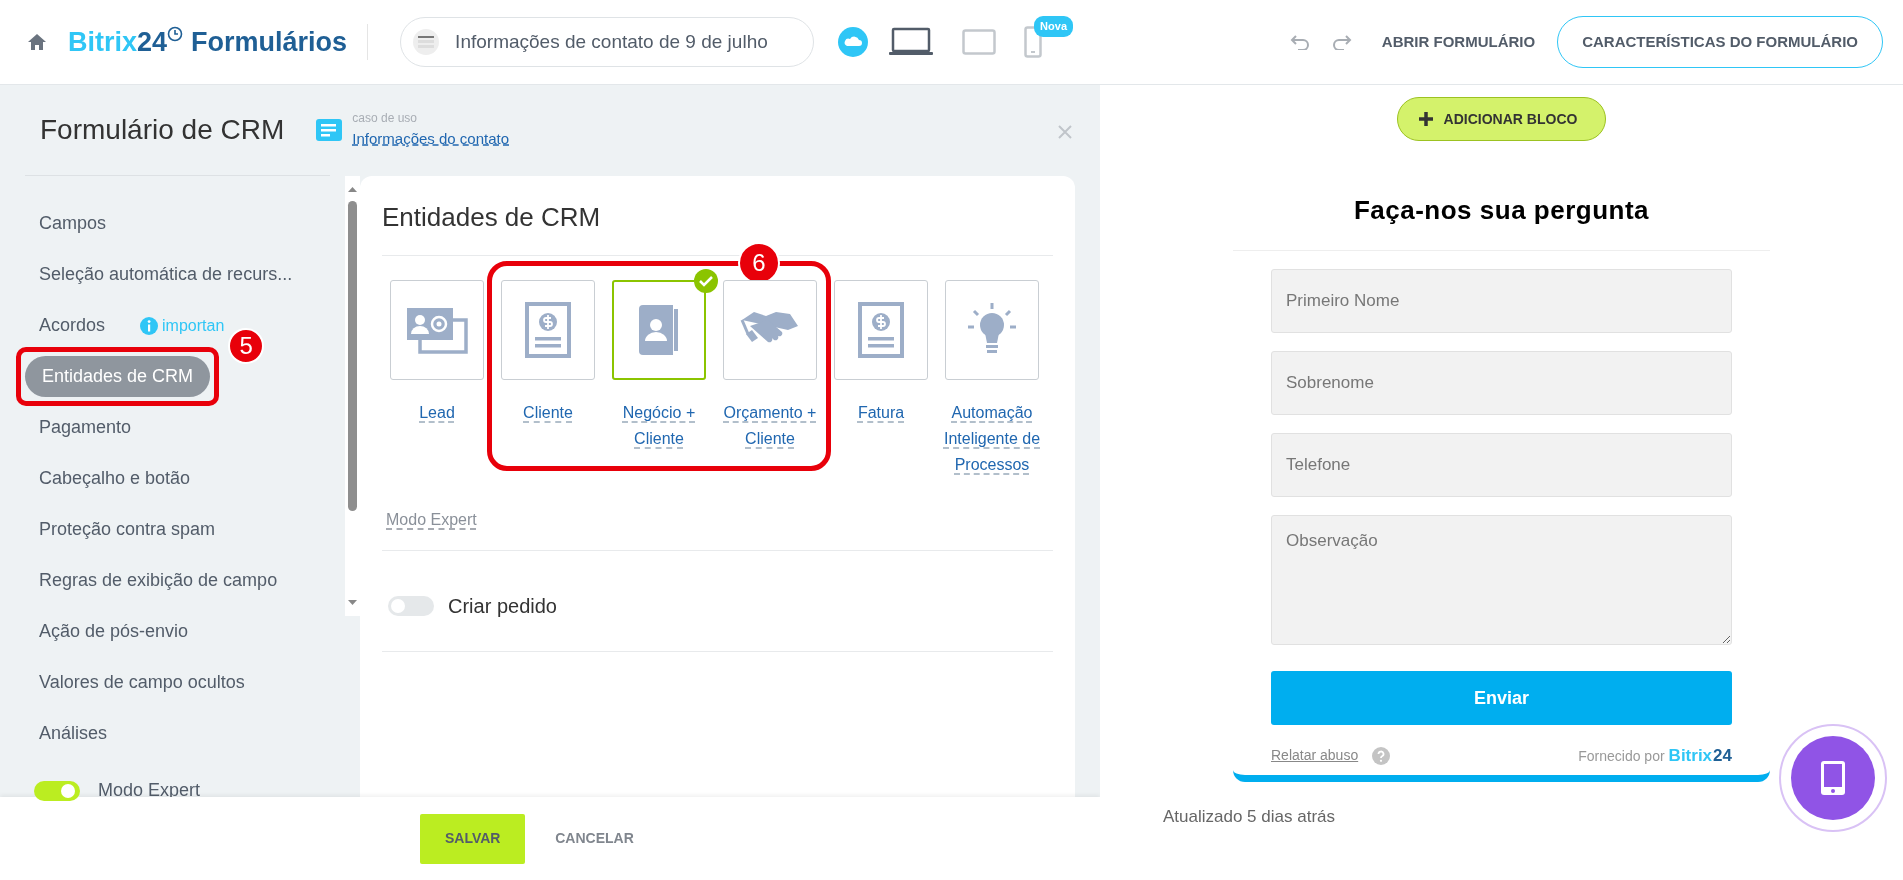  Describe the element at coordinates (979, 42) in the screenshot. I see `tablet-icon` at that location.